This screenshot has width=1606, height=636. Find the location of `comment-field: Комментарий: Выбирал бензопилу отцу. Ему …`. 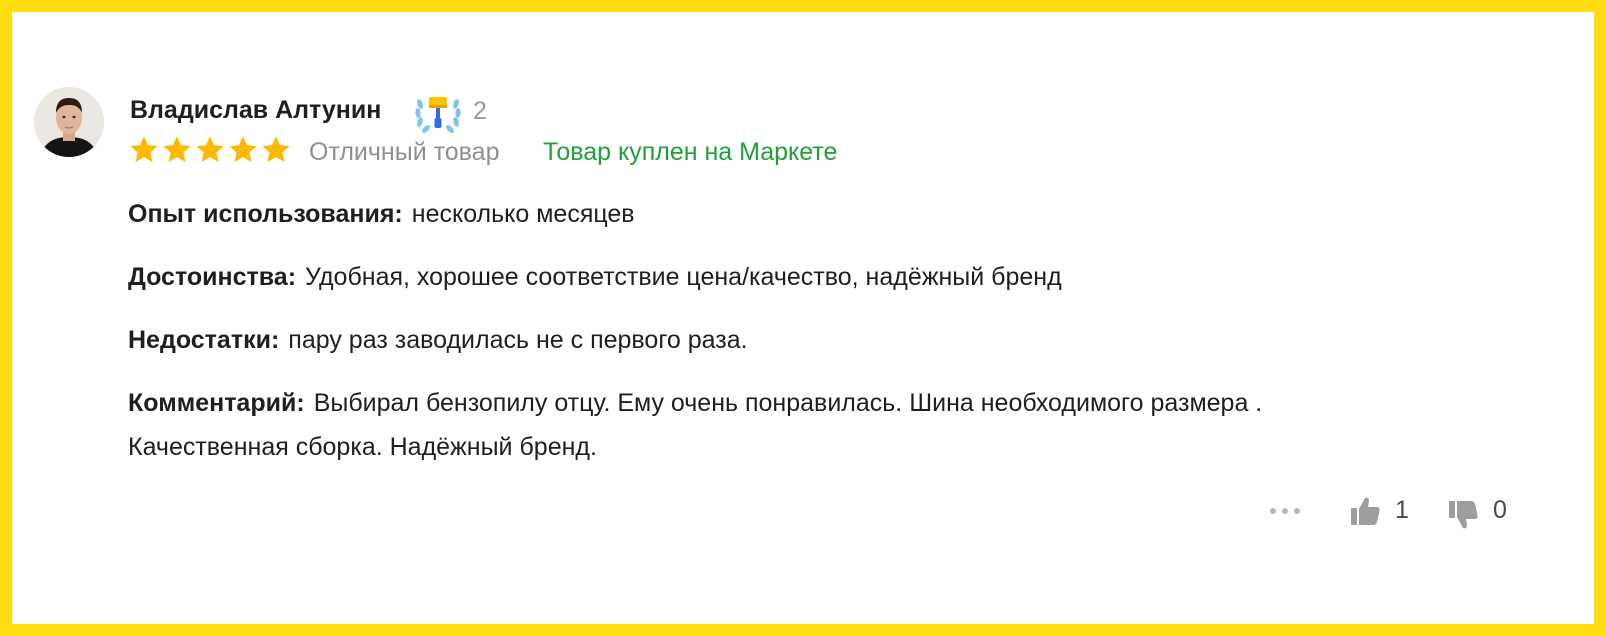

comment-field: Комментарий: Выбирал бензопилу отцу. Ему … is located at coordinates (778, 425).